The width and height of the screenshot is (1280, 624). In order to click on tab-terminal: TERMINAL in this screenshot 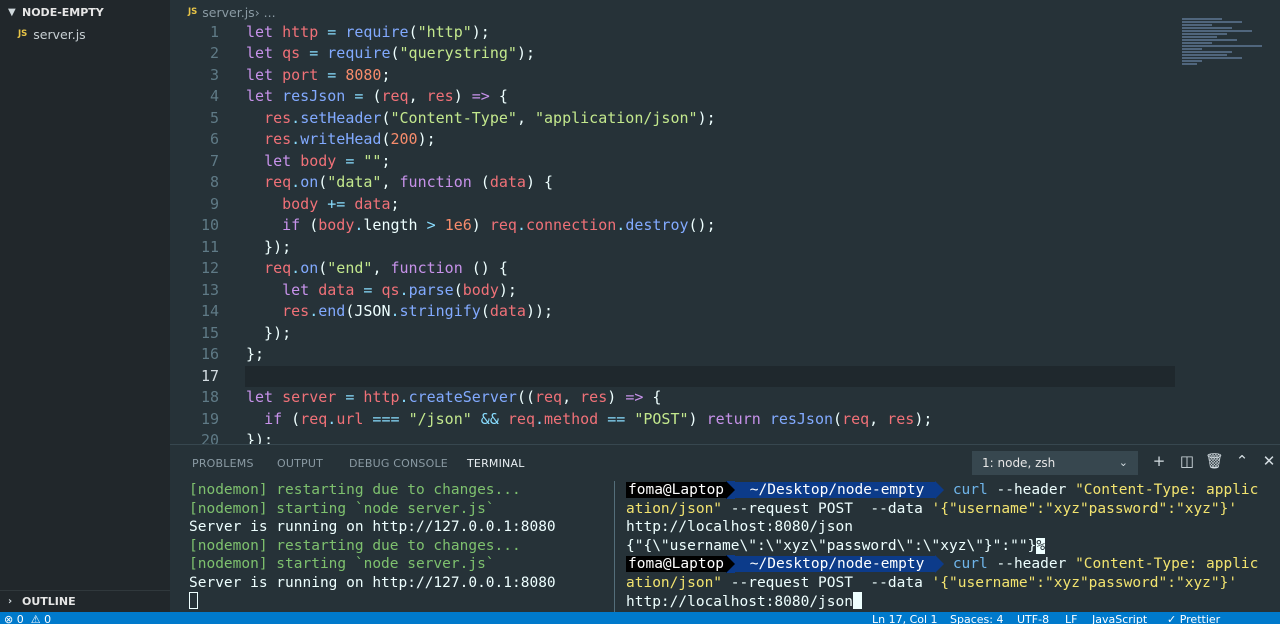, I will do `click(496, 463)`.